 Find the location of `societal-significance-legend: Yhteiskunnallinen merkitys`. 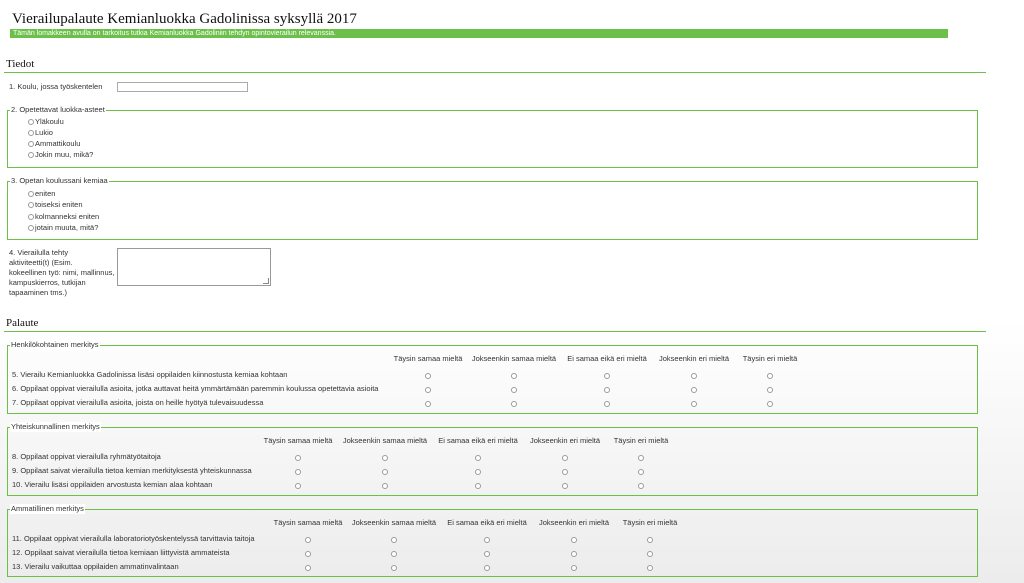

societal-significance-legend: Yhteiskunnallinen merkitys is located at coordinates (55, 427).